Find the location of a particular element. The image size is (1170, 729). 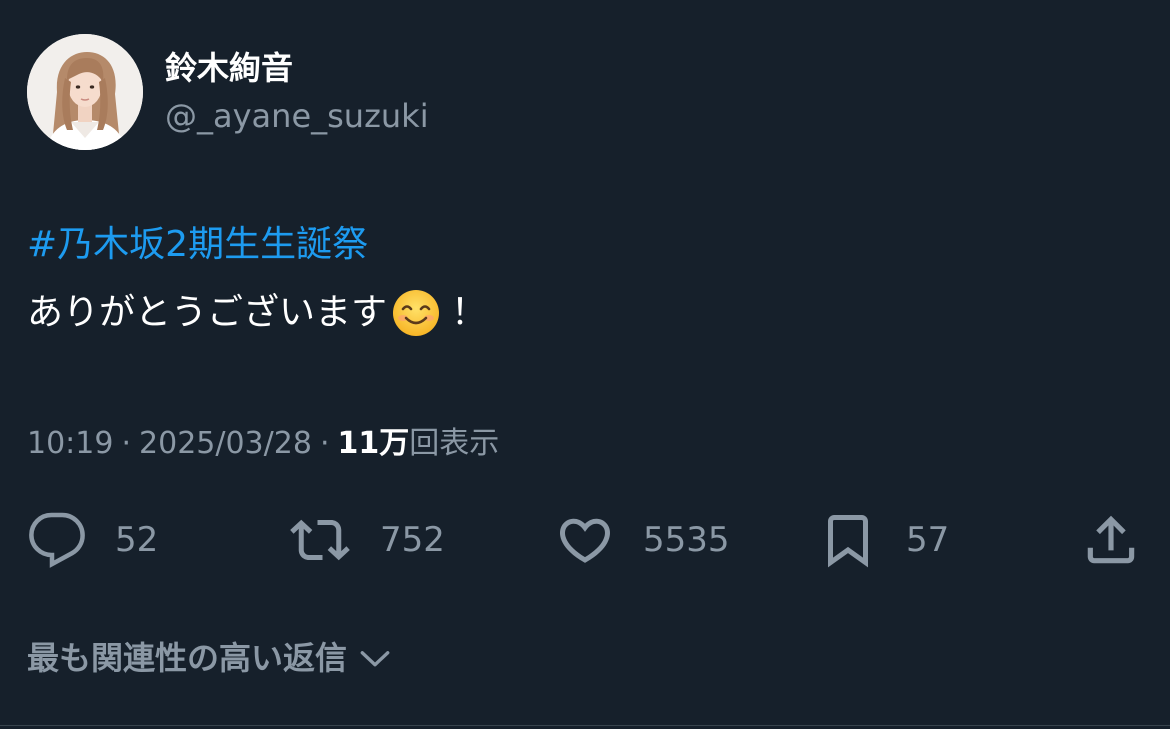

retweet-button: 752 is located at coordinates (366, 540).